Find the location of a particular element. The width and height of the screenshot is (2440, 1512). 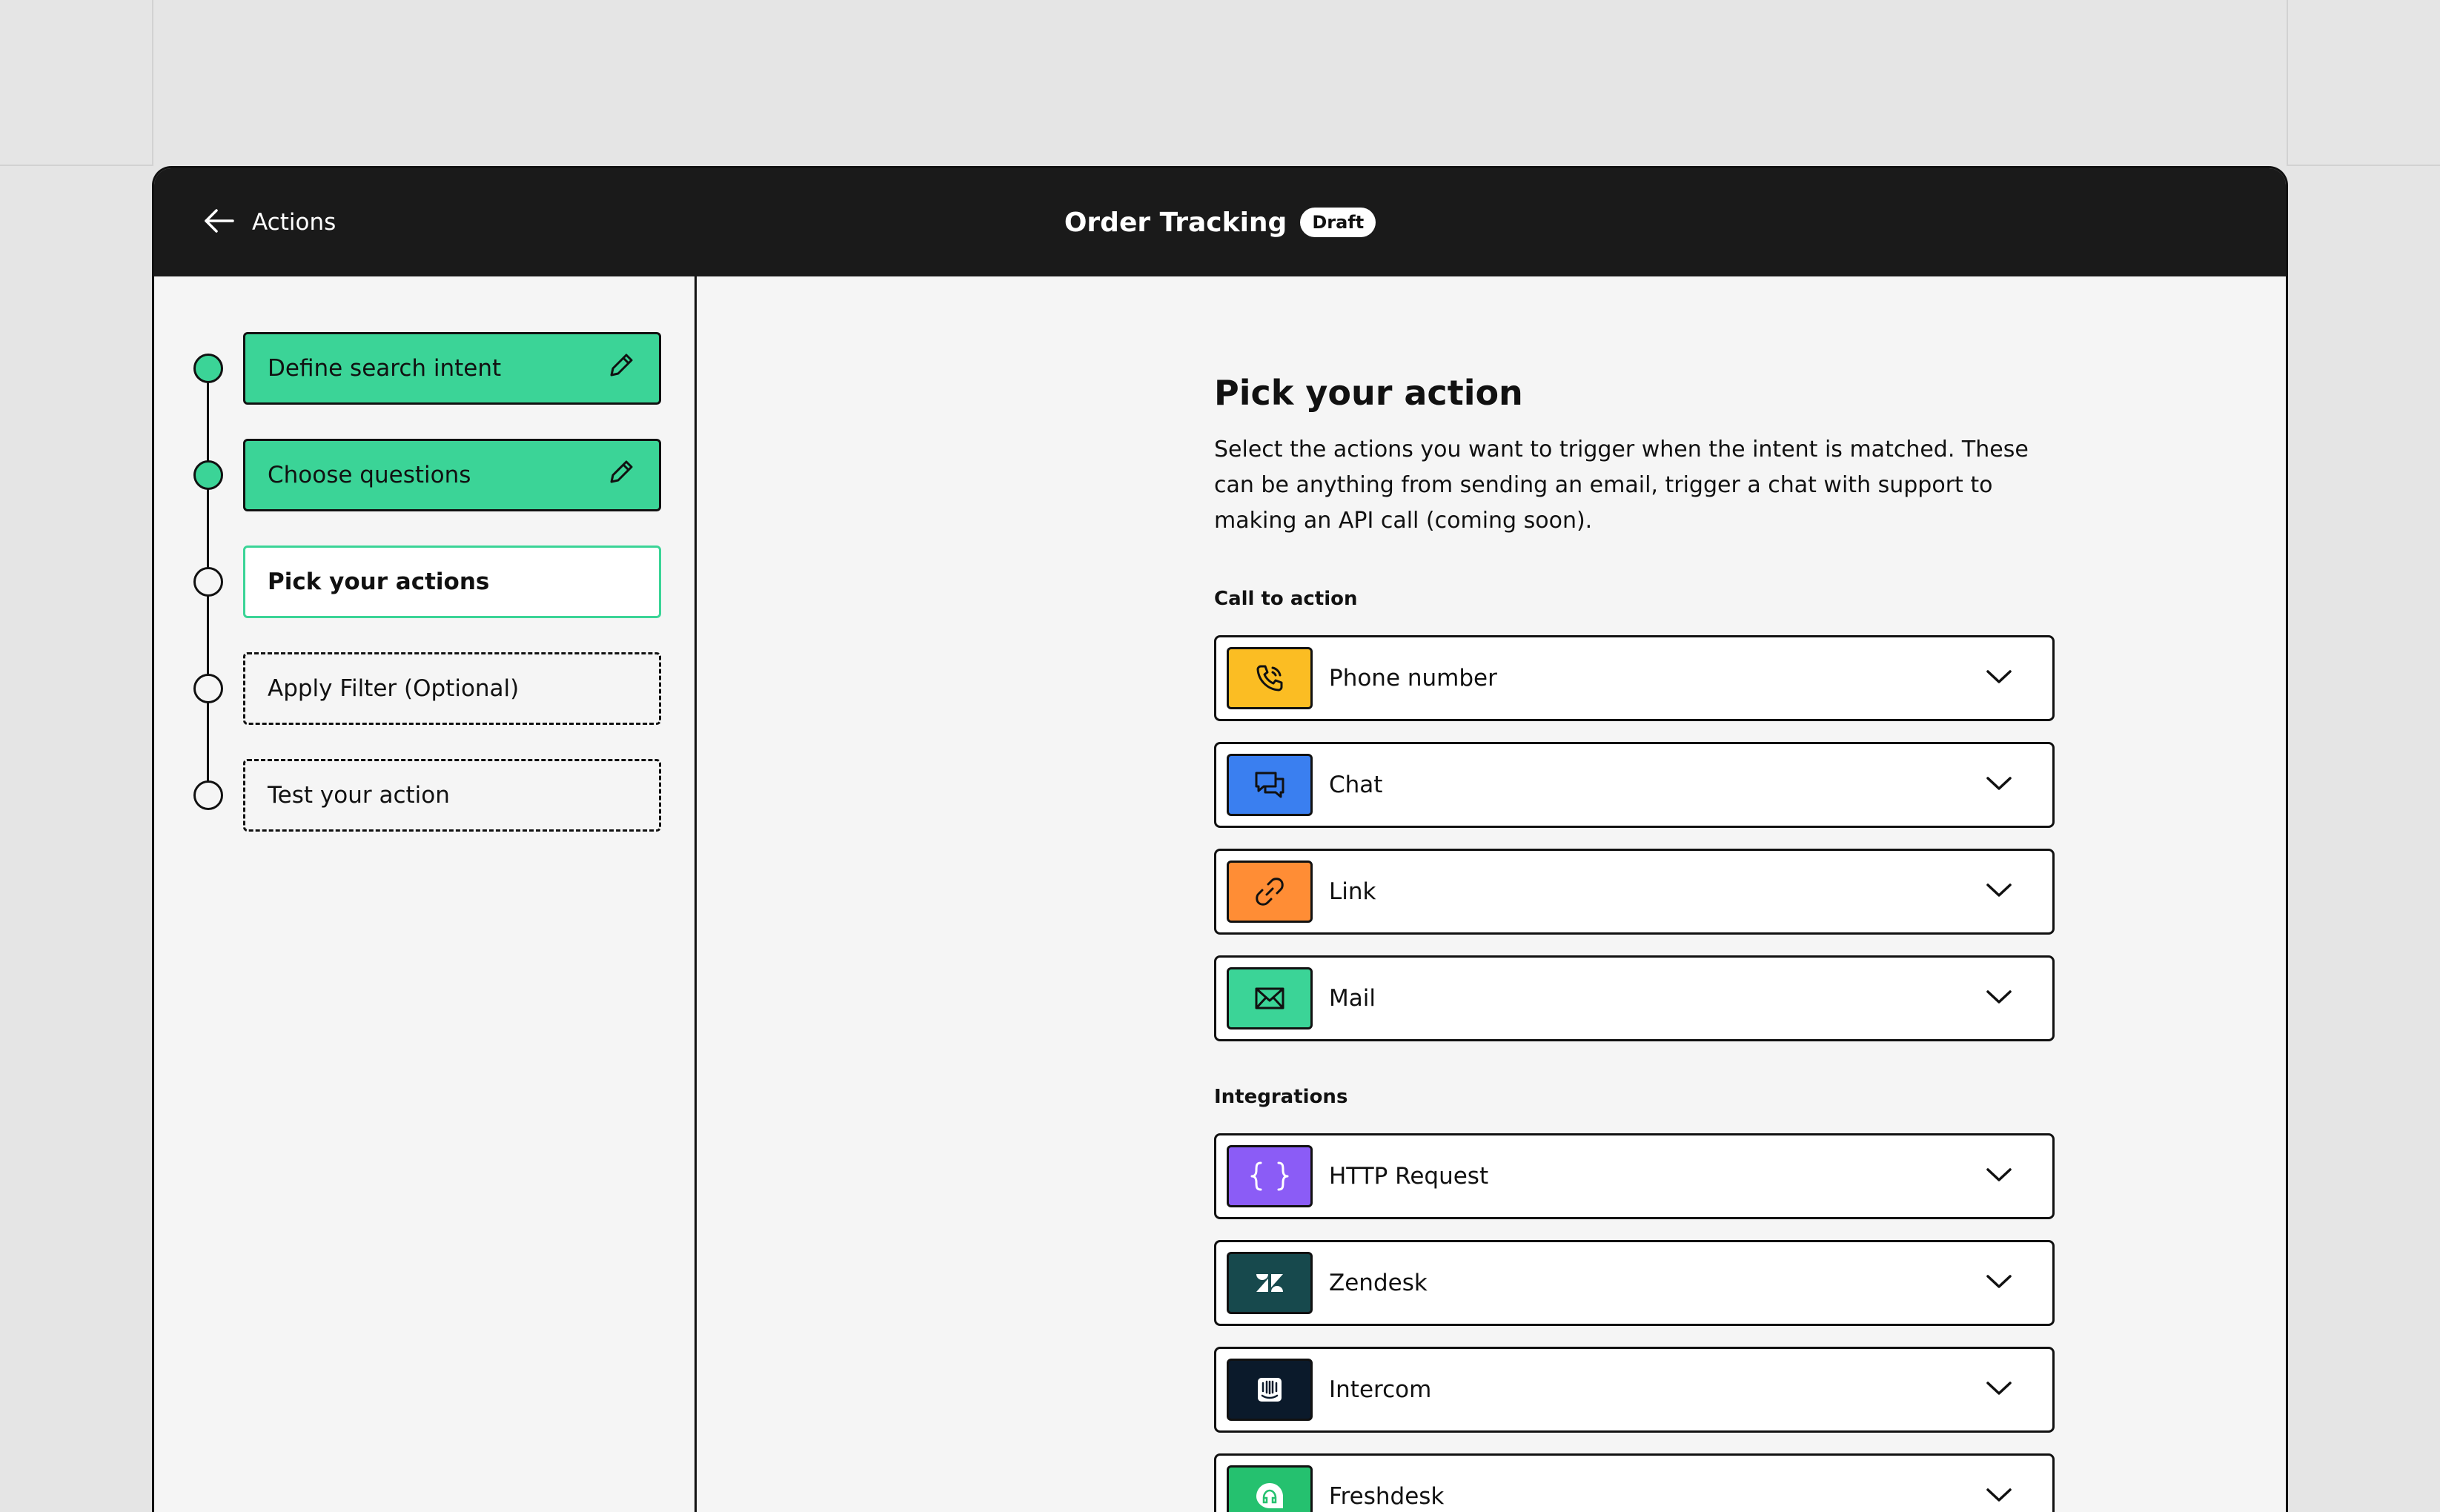

integration-label: HTTP Request is located at coordinates (1409, 1176).